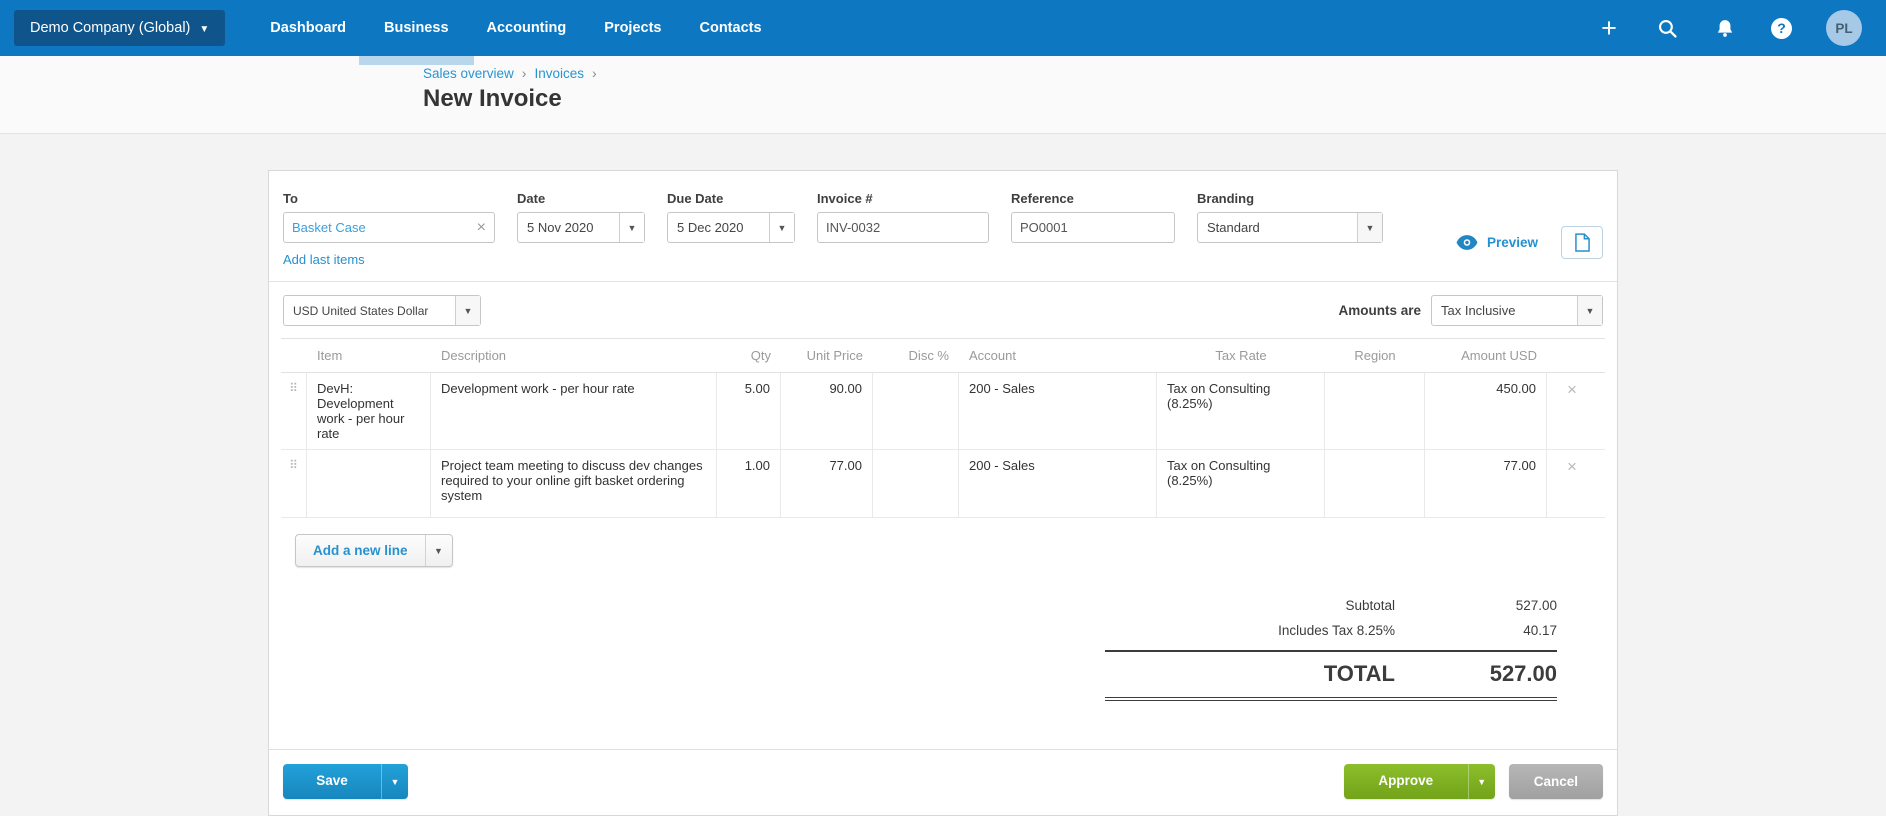 The image size is (1886, 816). What do you see at coordinates (1467, 242) in the screenshot?
I see `eye-icon` at bounding box center [1467, 242].